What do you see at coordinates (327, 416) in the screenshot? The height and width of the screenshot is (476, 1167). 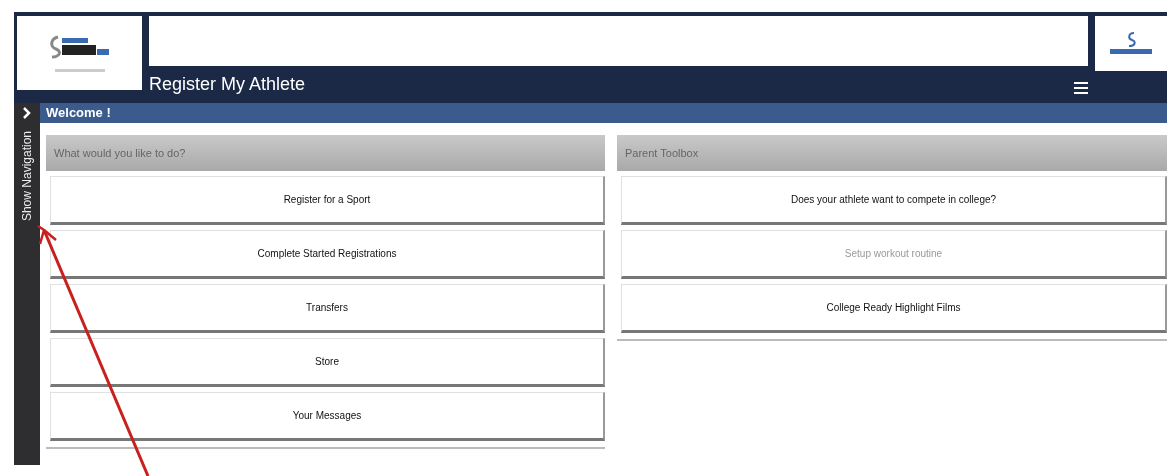 I see `menu-tile: Your Messages` at bounding box center [327, 416].